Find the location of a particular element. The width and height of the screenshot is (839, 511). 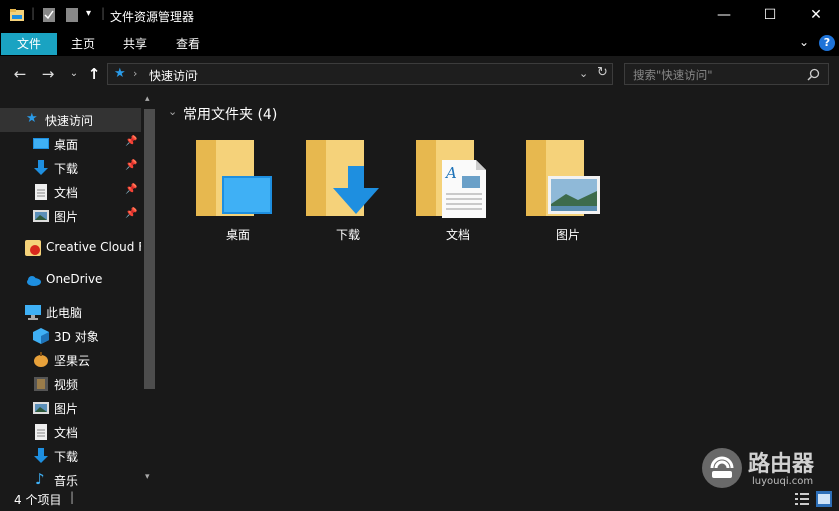

nav-item-label: 坚果云 is located at coordinates (72, 361).